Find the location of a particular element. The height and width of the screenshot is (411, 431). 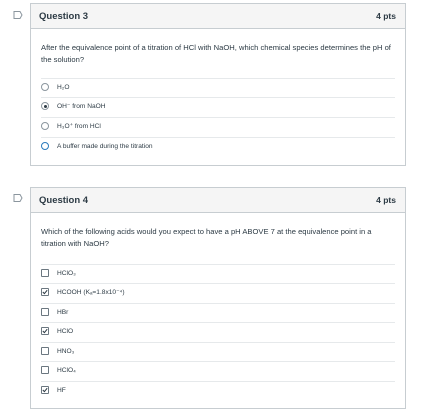

question-4-title: Question 4 is located at coordinates (64, 200).